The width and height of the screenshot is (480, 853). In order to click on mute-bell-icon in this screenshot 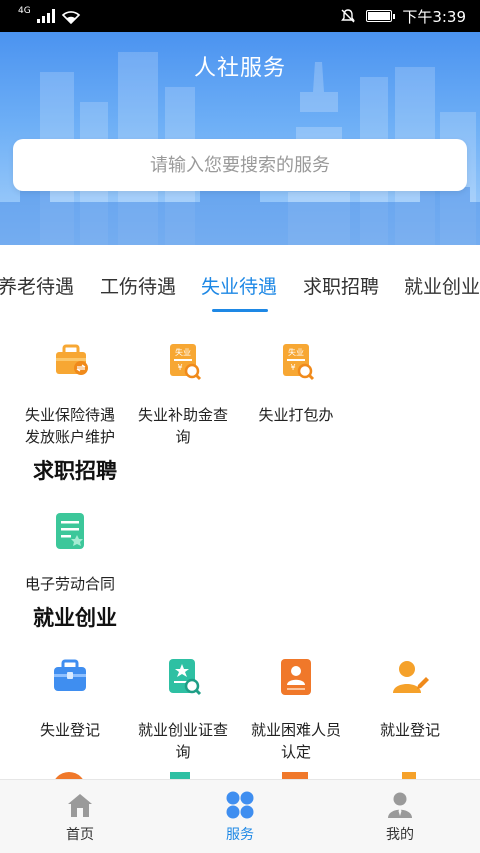, I will do `click(348, 16)`.